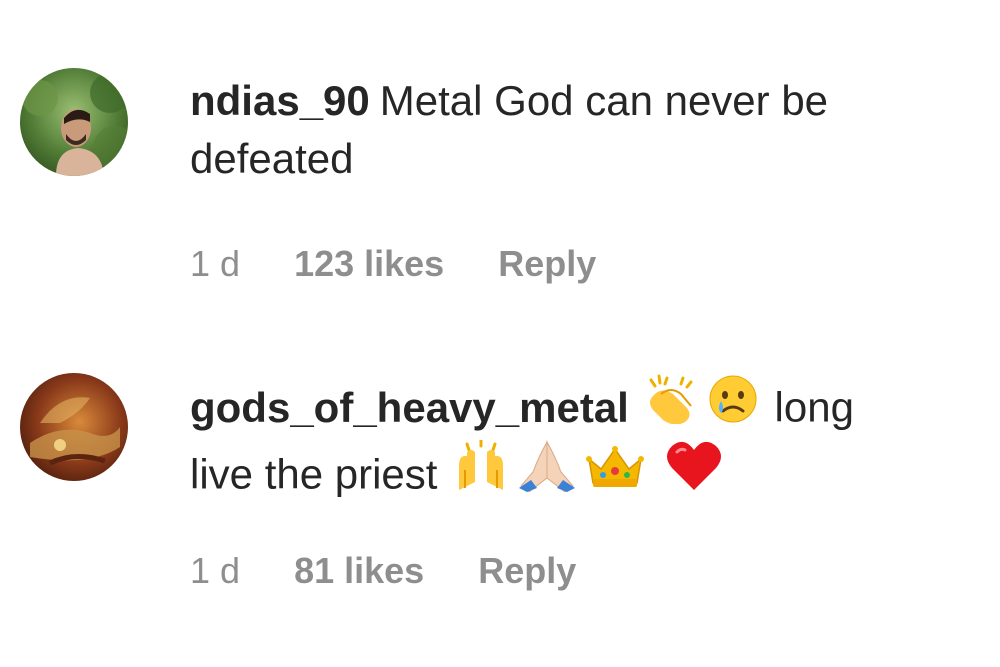 The height and width of the screenshot is (667, 1000). Describe the element at coordinates (481, 472) in the screenshot. I see `raising-hands-icon` at that location.